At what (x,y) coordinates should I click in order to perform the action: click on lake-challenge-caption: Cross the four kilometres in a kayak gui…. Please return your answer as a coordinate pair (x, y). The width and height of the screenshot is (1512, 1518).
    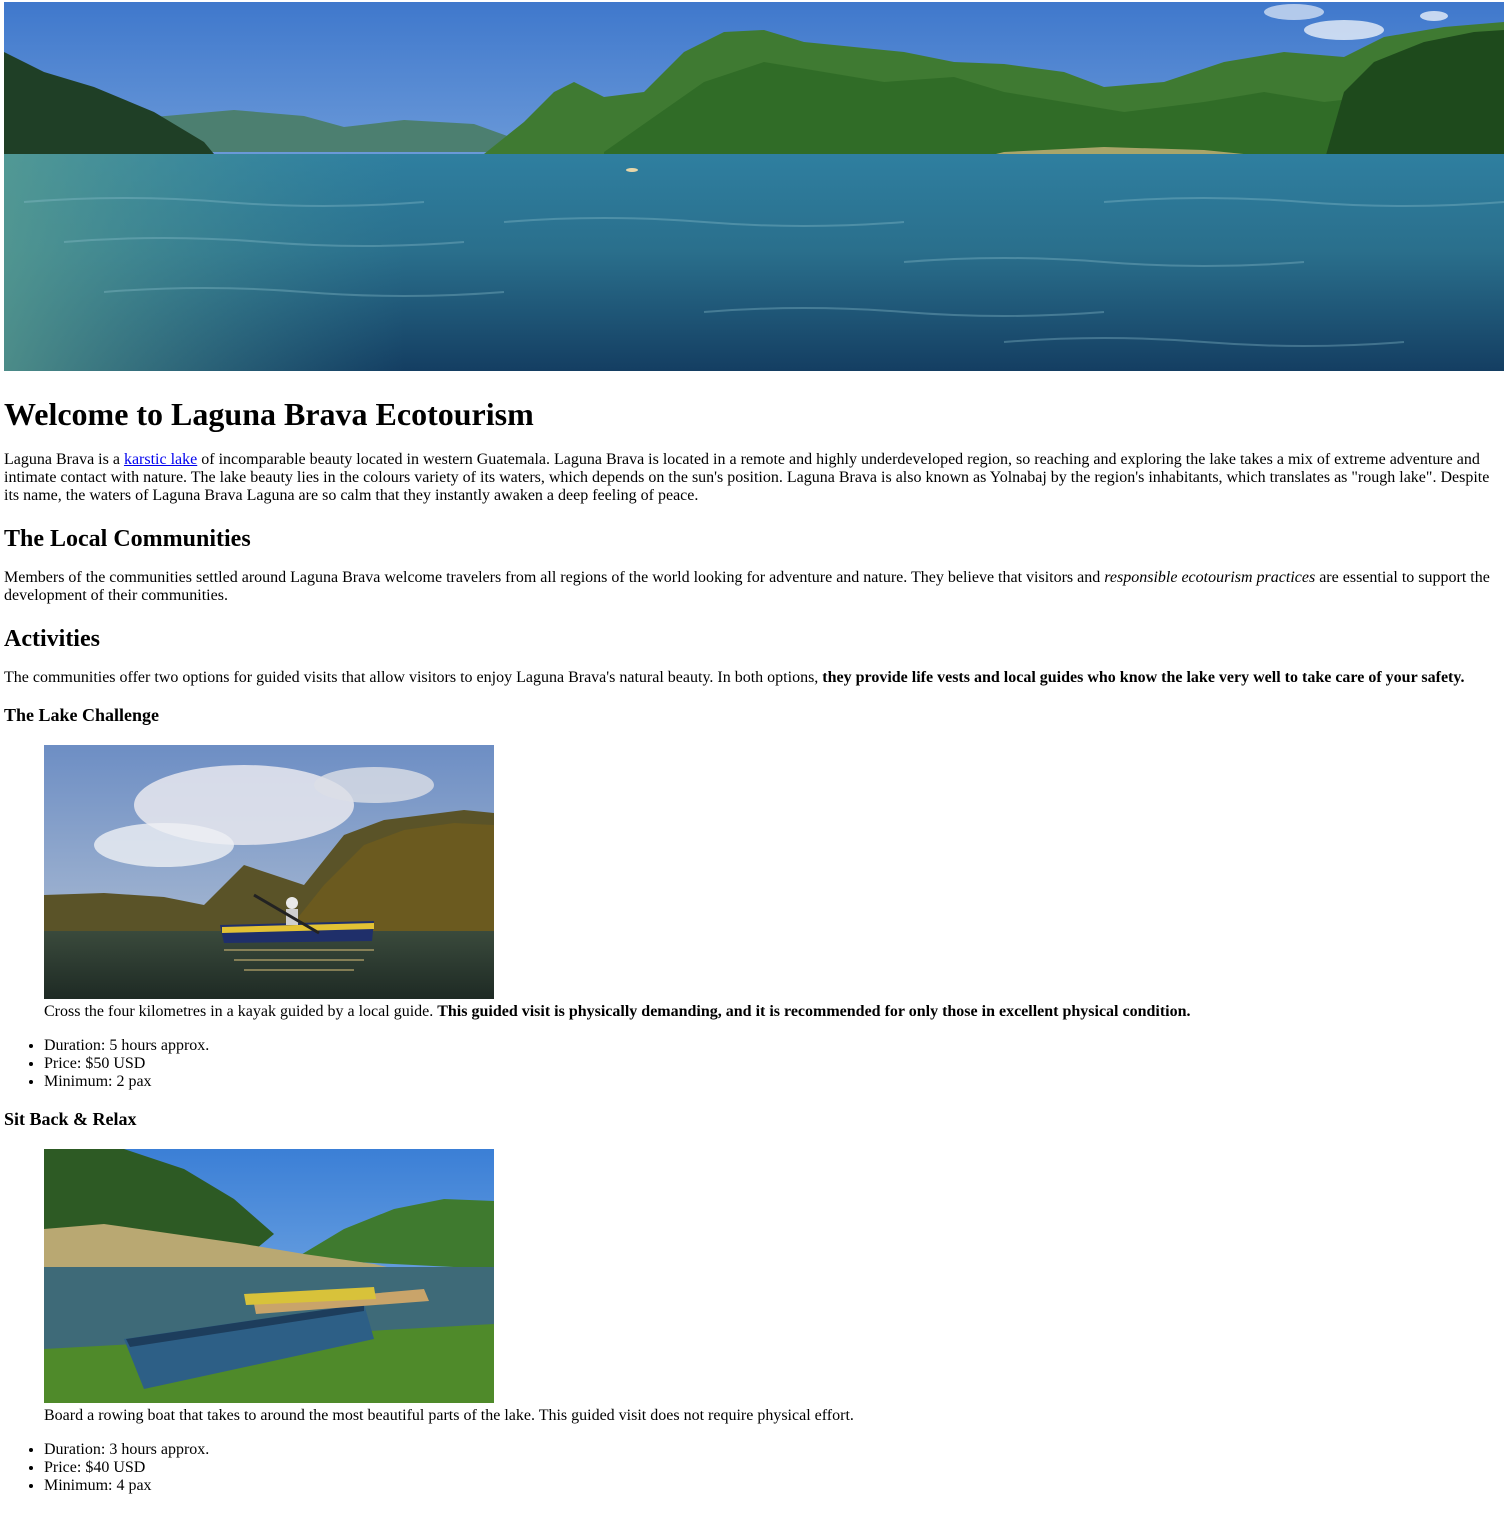
    Looking at the image, I should click on (776, 1012).